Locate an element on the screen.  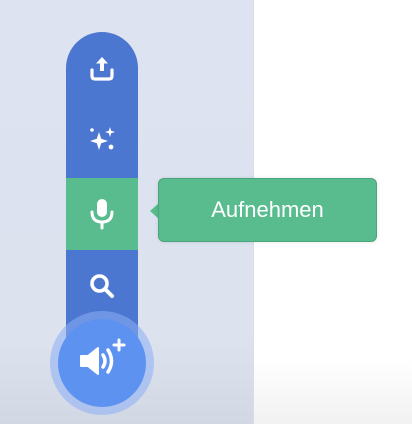
surprise-sparkle-icon is located at coordinates (102, 140).